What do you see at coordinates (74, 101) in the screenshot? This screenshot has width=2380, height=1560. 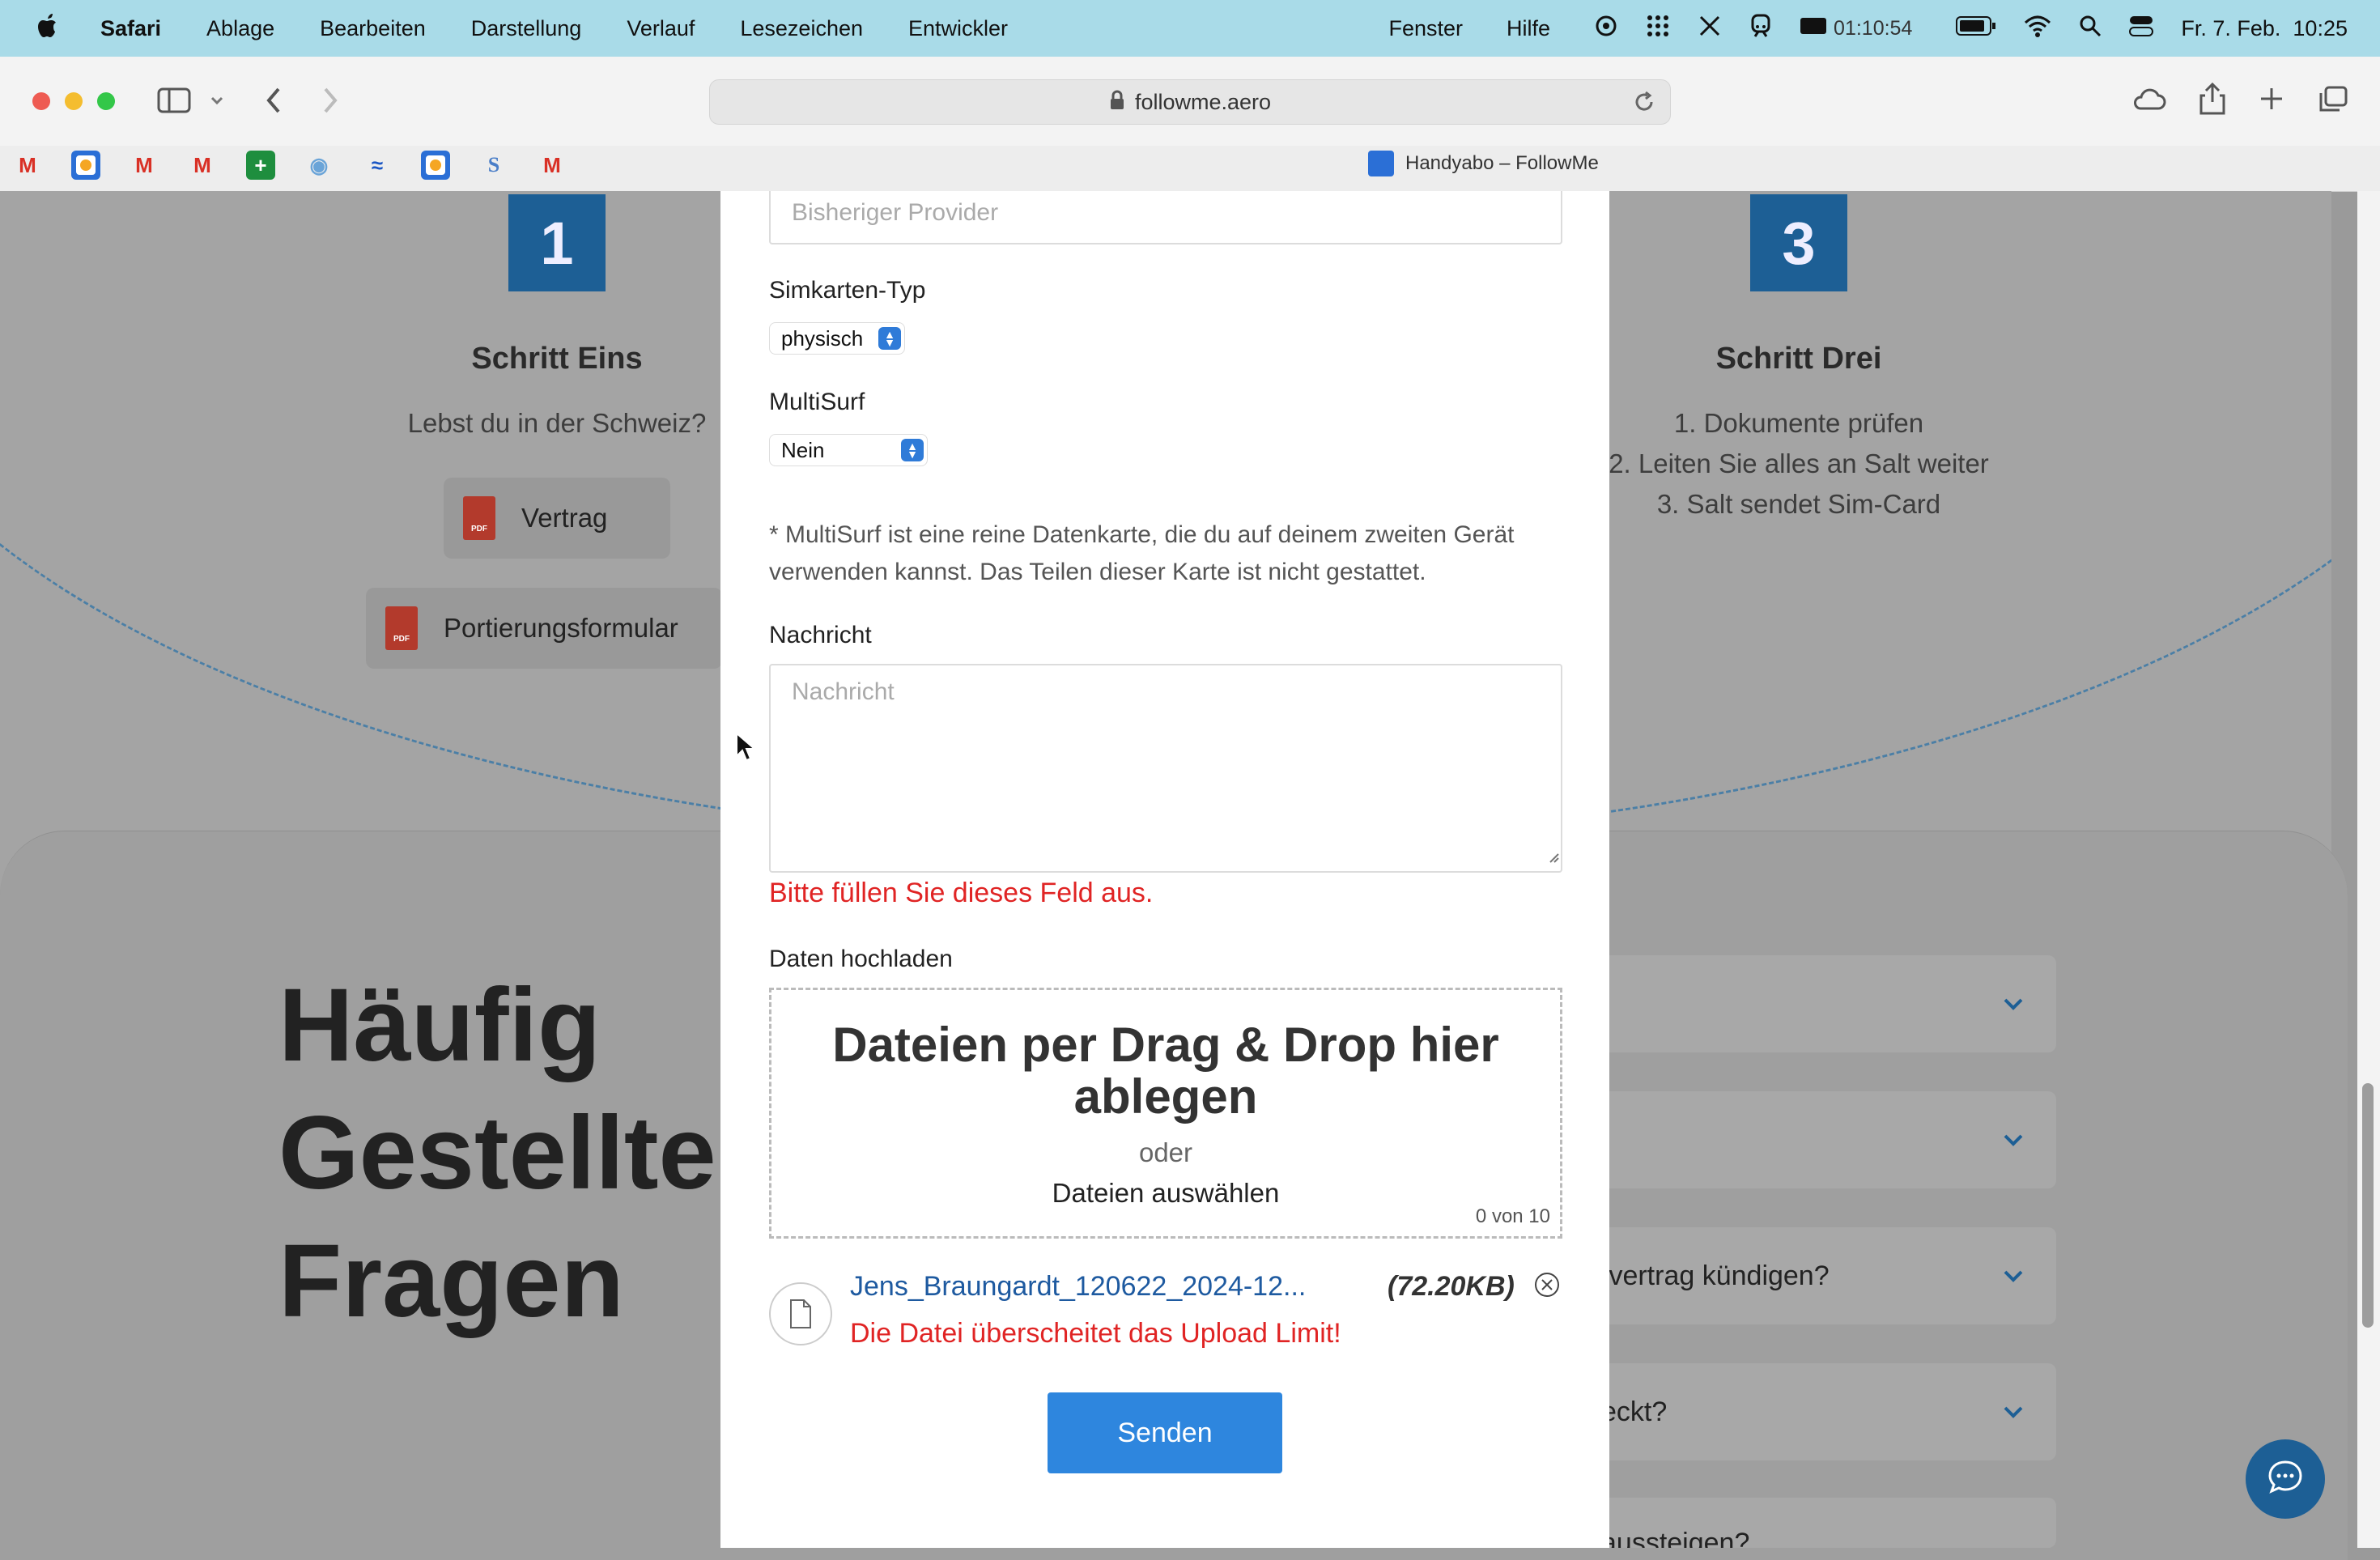 I see `minimize-window-button` at bounding box center [74, 101].